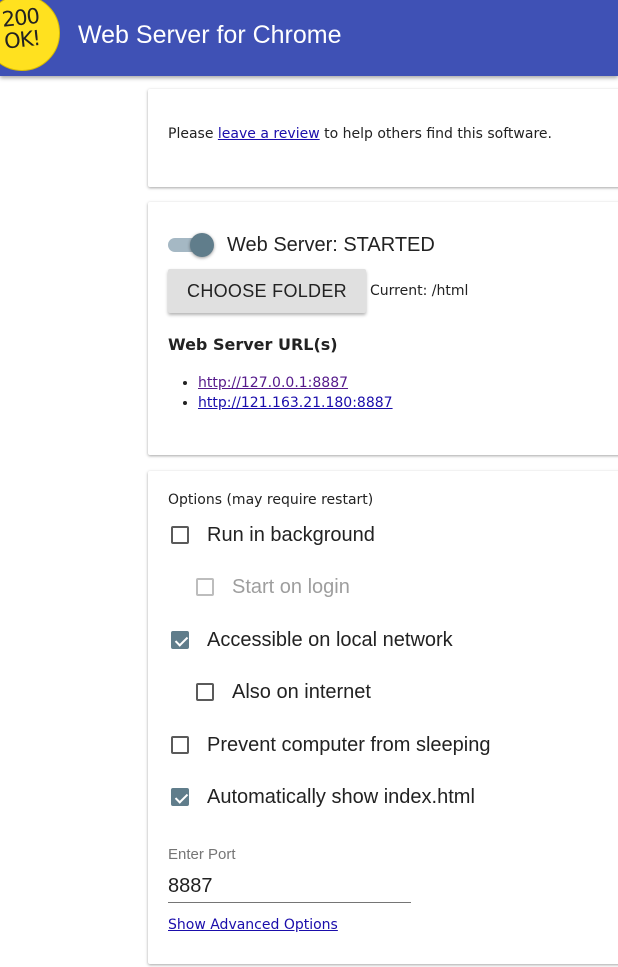 Image resolution: width=618 pixels, height=967 pixels. Describe the element at coordinates (180, 745) in the screenshot. I see `prevent-sleep-checkbox` at that location.